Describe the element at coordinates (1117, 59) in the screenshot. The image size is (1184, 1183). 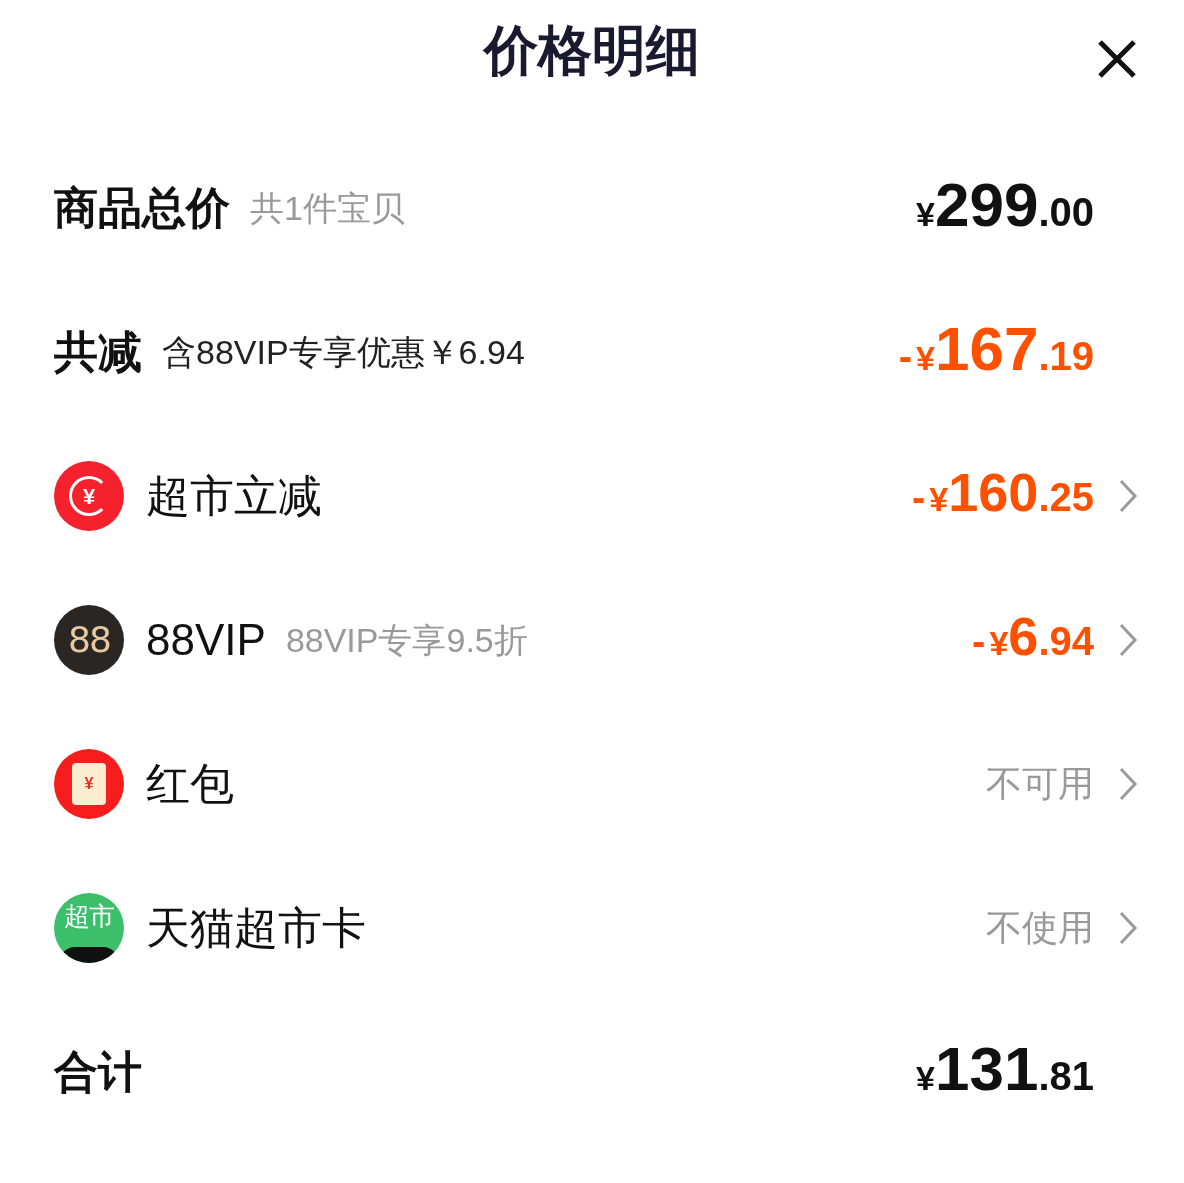
I see `close-icon` at that location.